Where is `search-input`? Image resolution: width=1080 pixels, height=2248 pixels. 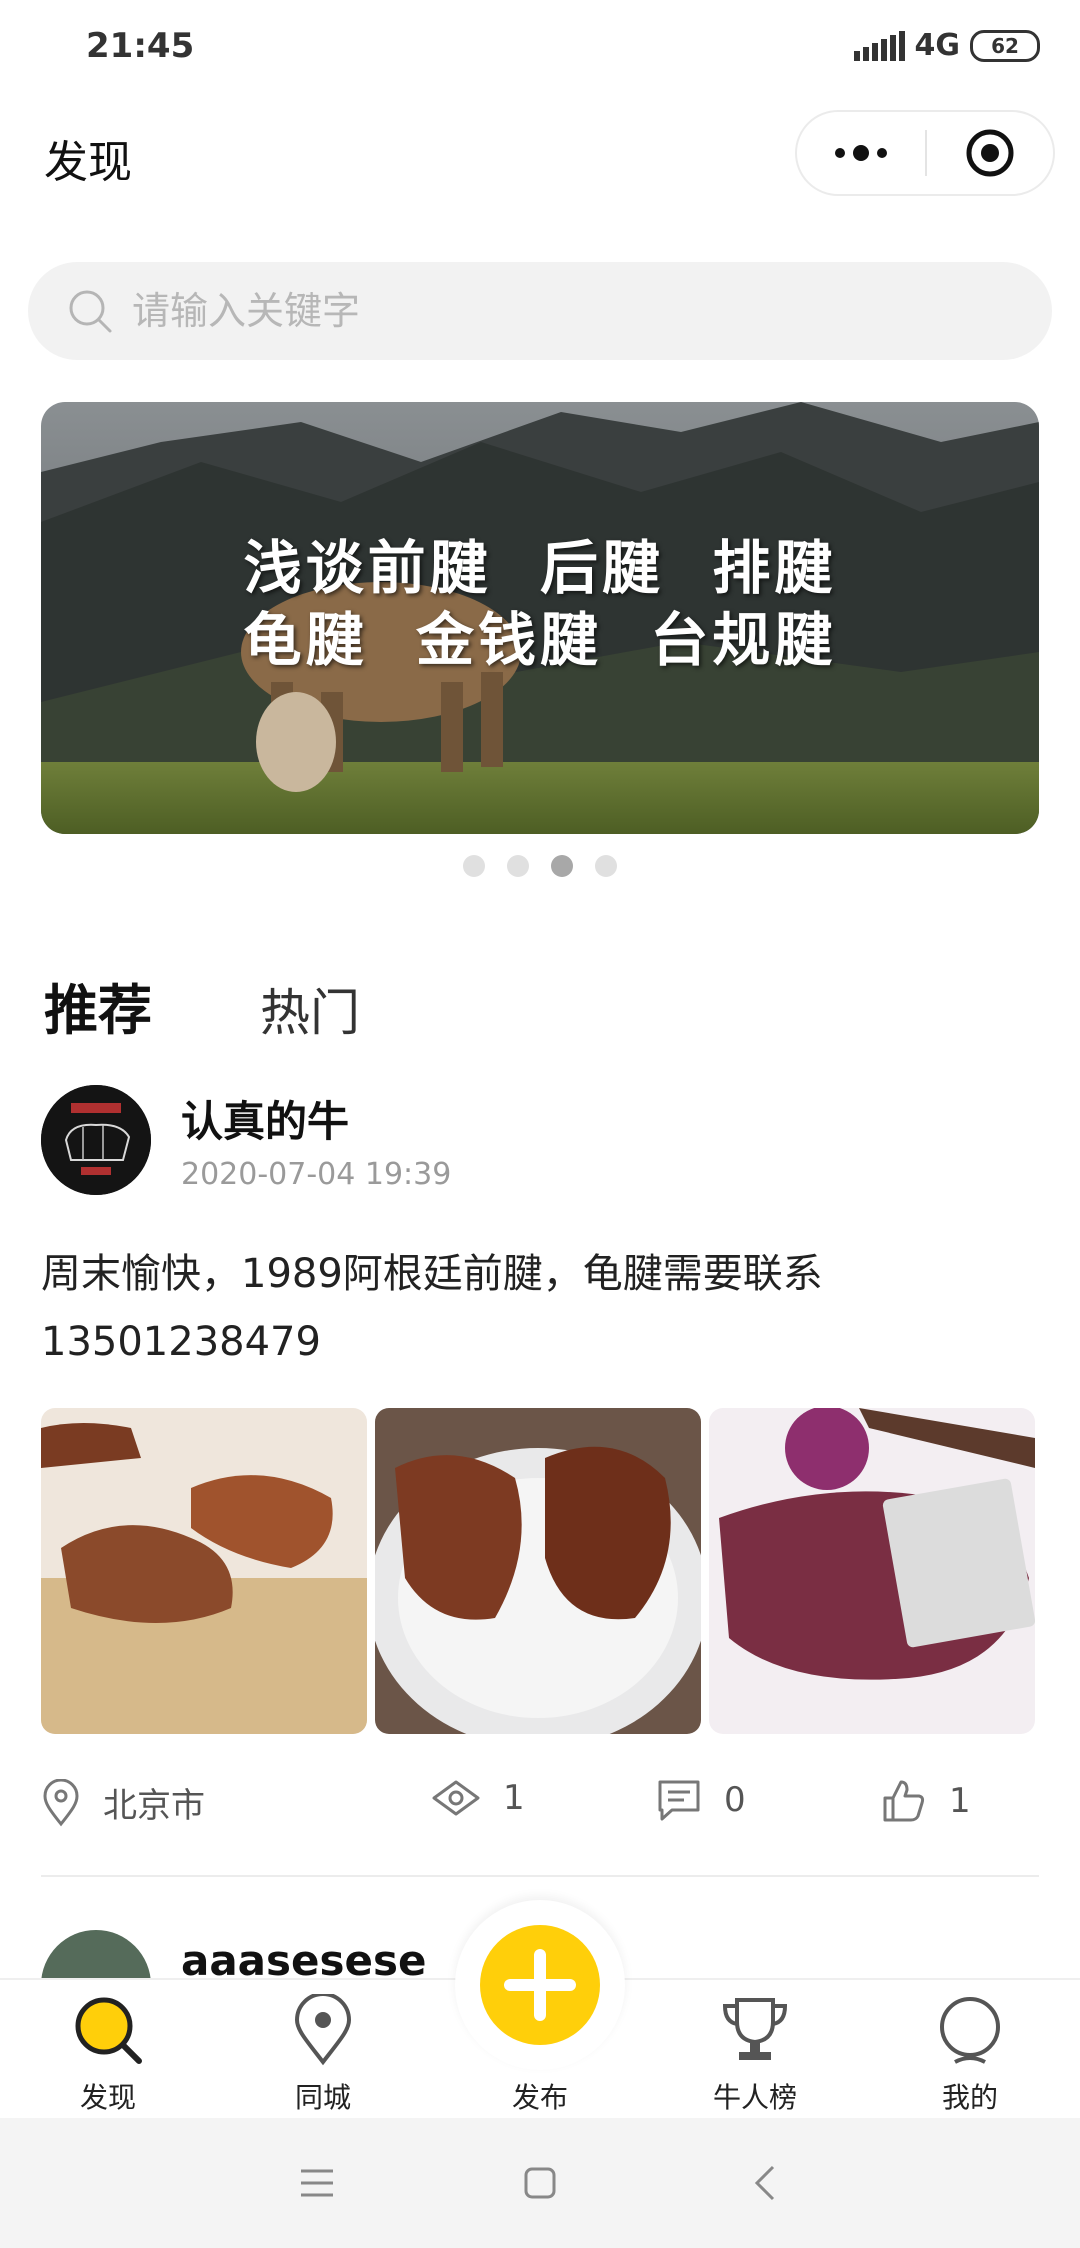 search-input is located at coordinates (532, 311).